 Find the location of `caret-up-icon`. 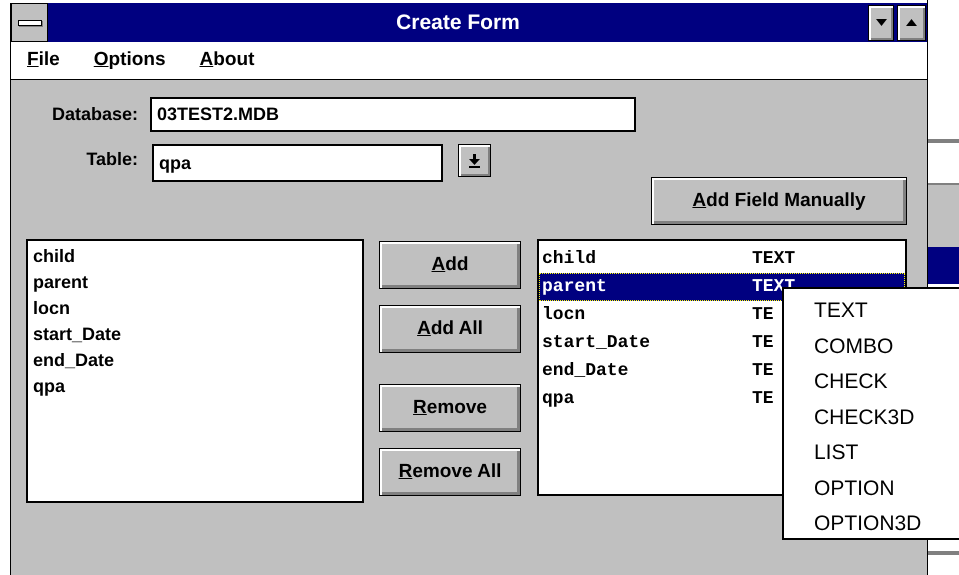

caret-up-icon is located at coordinates (911, 22).